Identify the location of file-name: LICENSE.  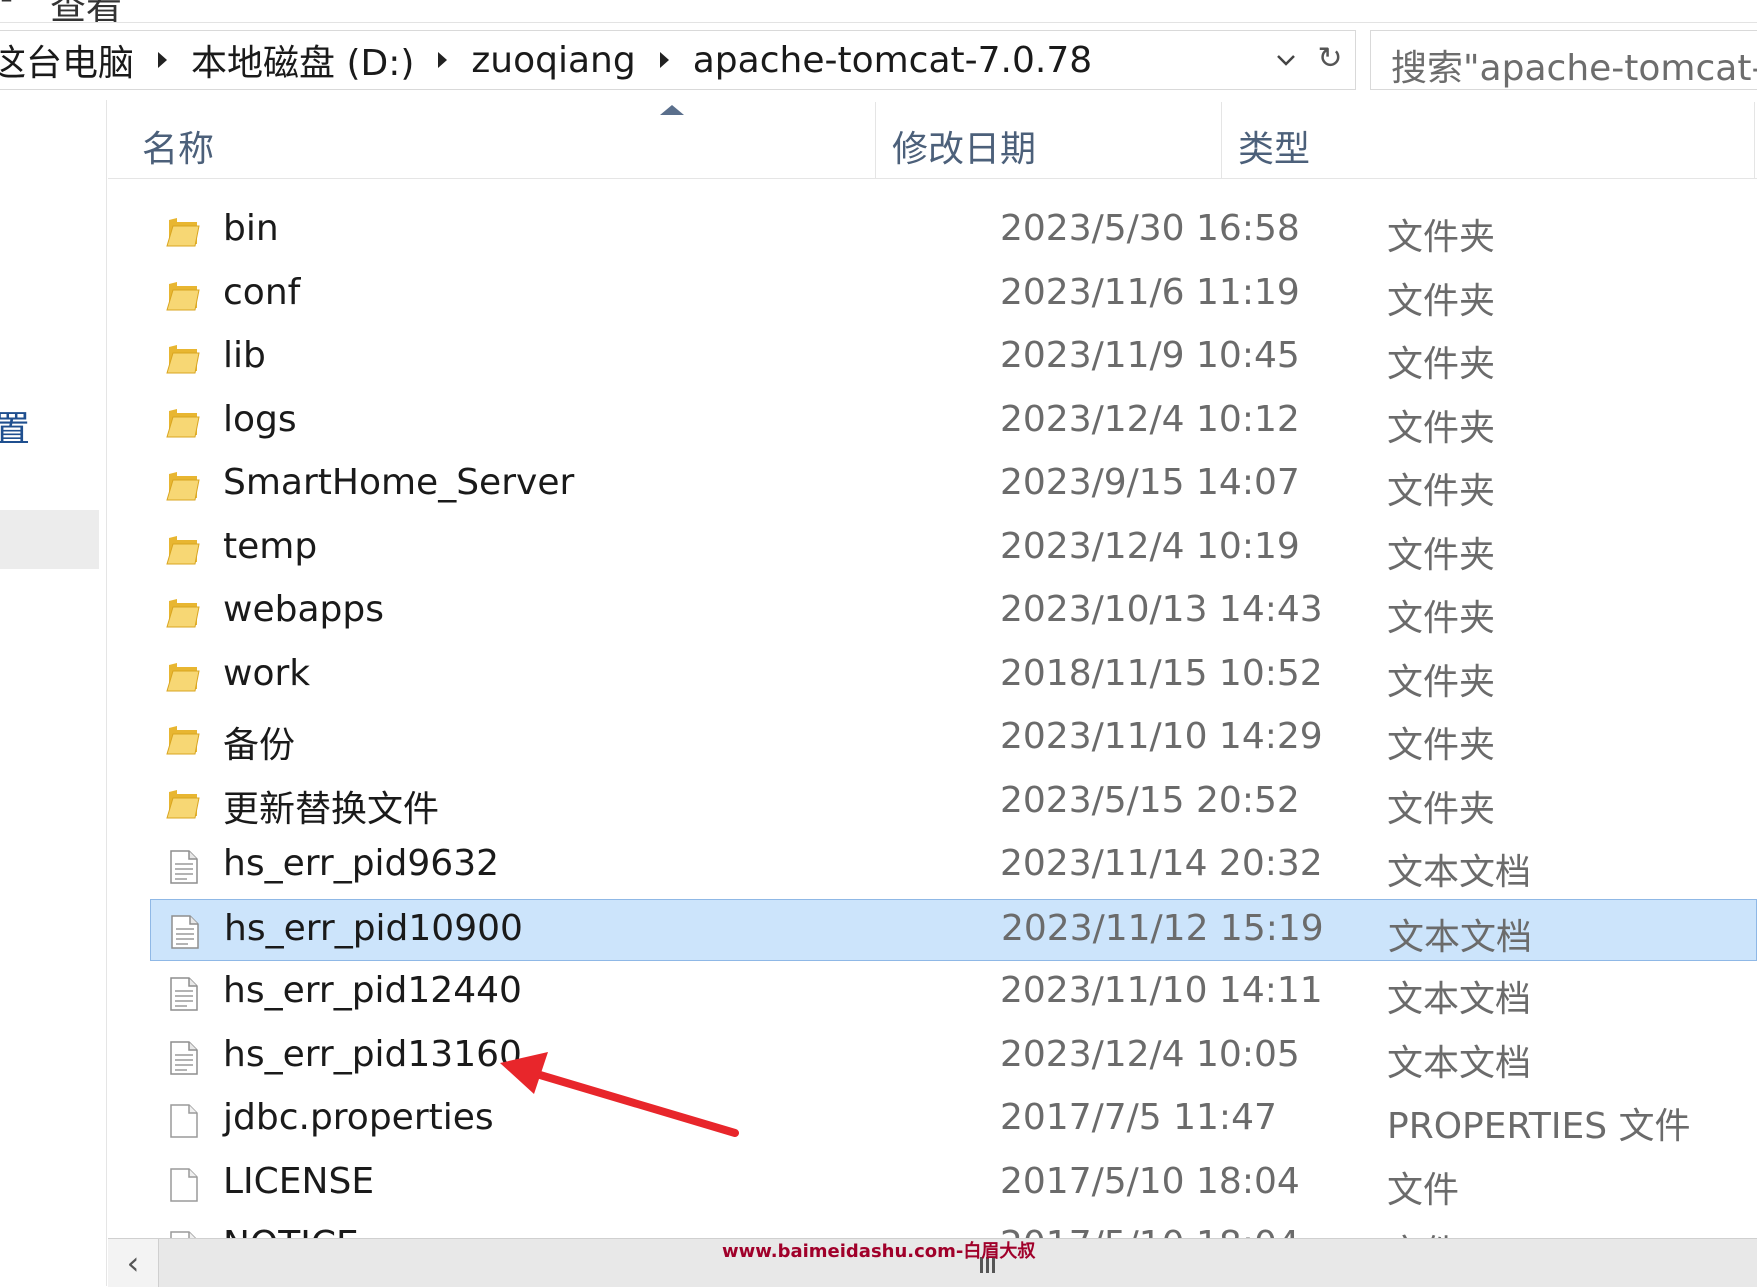
(298, 1181).